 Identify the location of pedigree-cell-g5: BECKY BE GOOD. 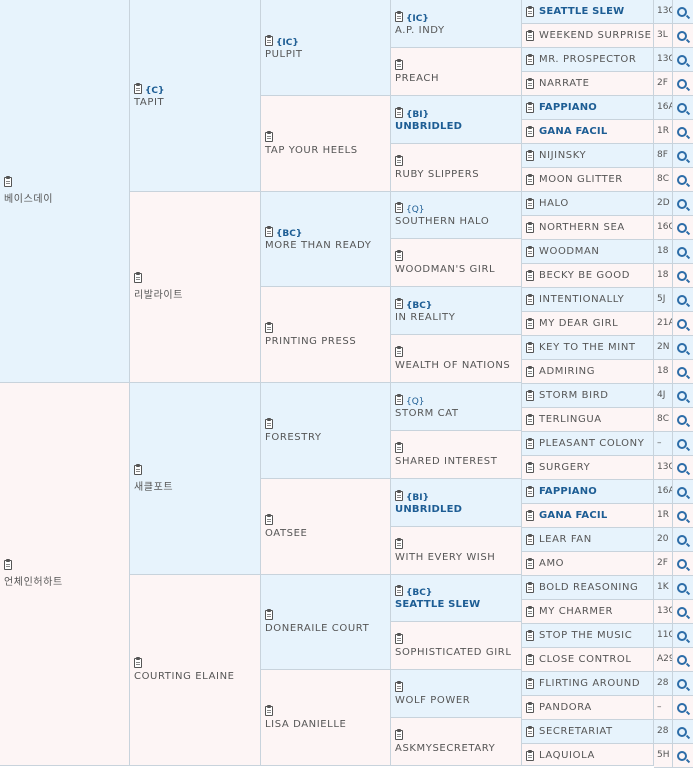
(588, 276).